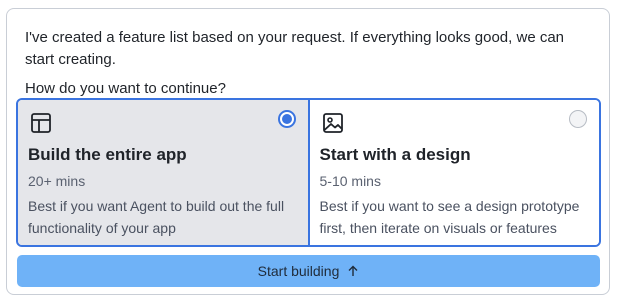 The height and width of the screenshot is (299, 618). I want to click on radio-build-entire-app, so click(286, 119).